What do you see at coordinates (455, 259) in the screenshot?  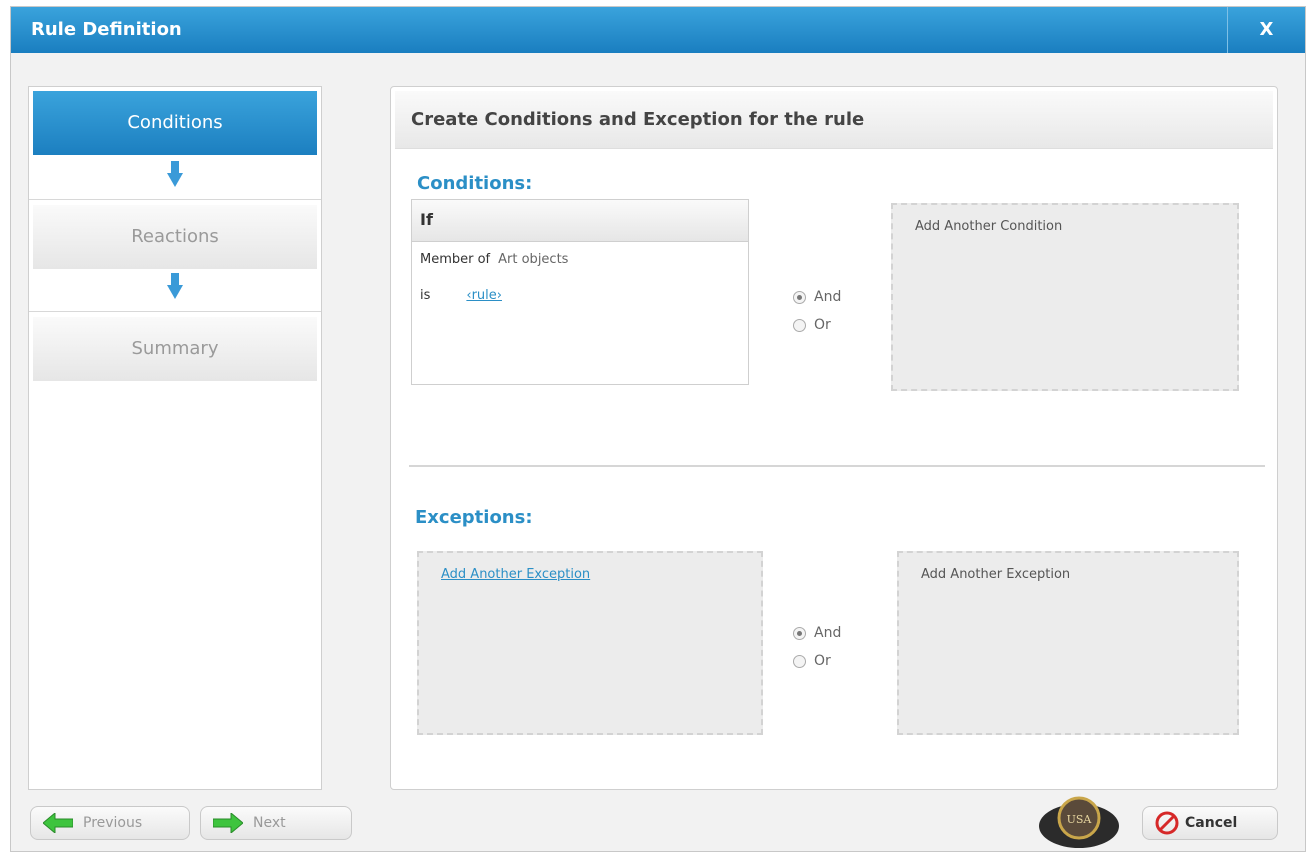 I see `condition-label: Member of` at bounding box center [455, 259].